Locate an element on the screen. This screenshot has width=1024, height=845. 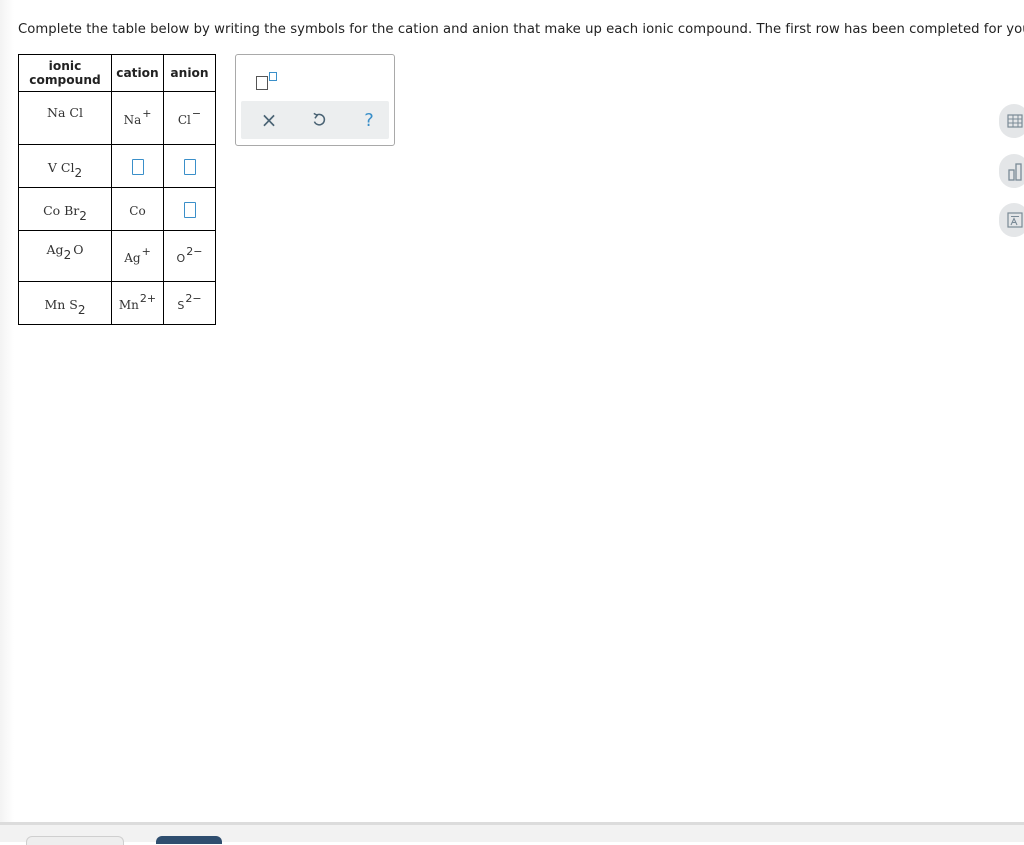
compound-cell: V Cl2 is located at coordinates (65, 166).